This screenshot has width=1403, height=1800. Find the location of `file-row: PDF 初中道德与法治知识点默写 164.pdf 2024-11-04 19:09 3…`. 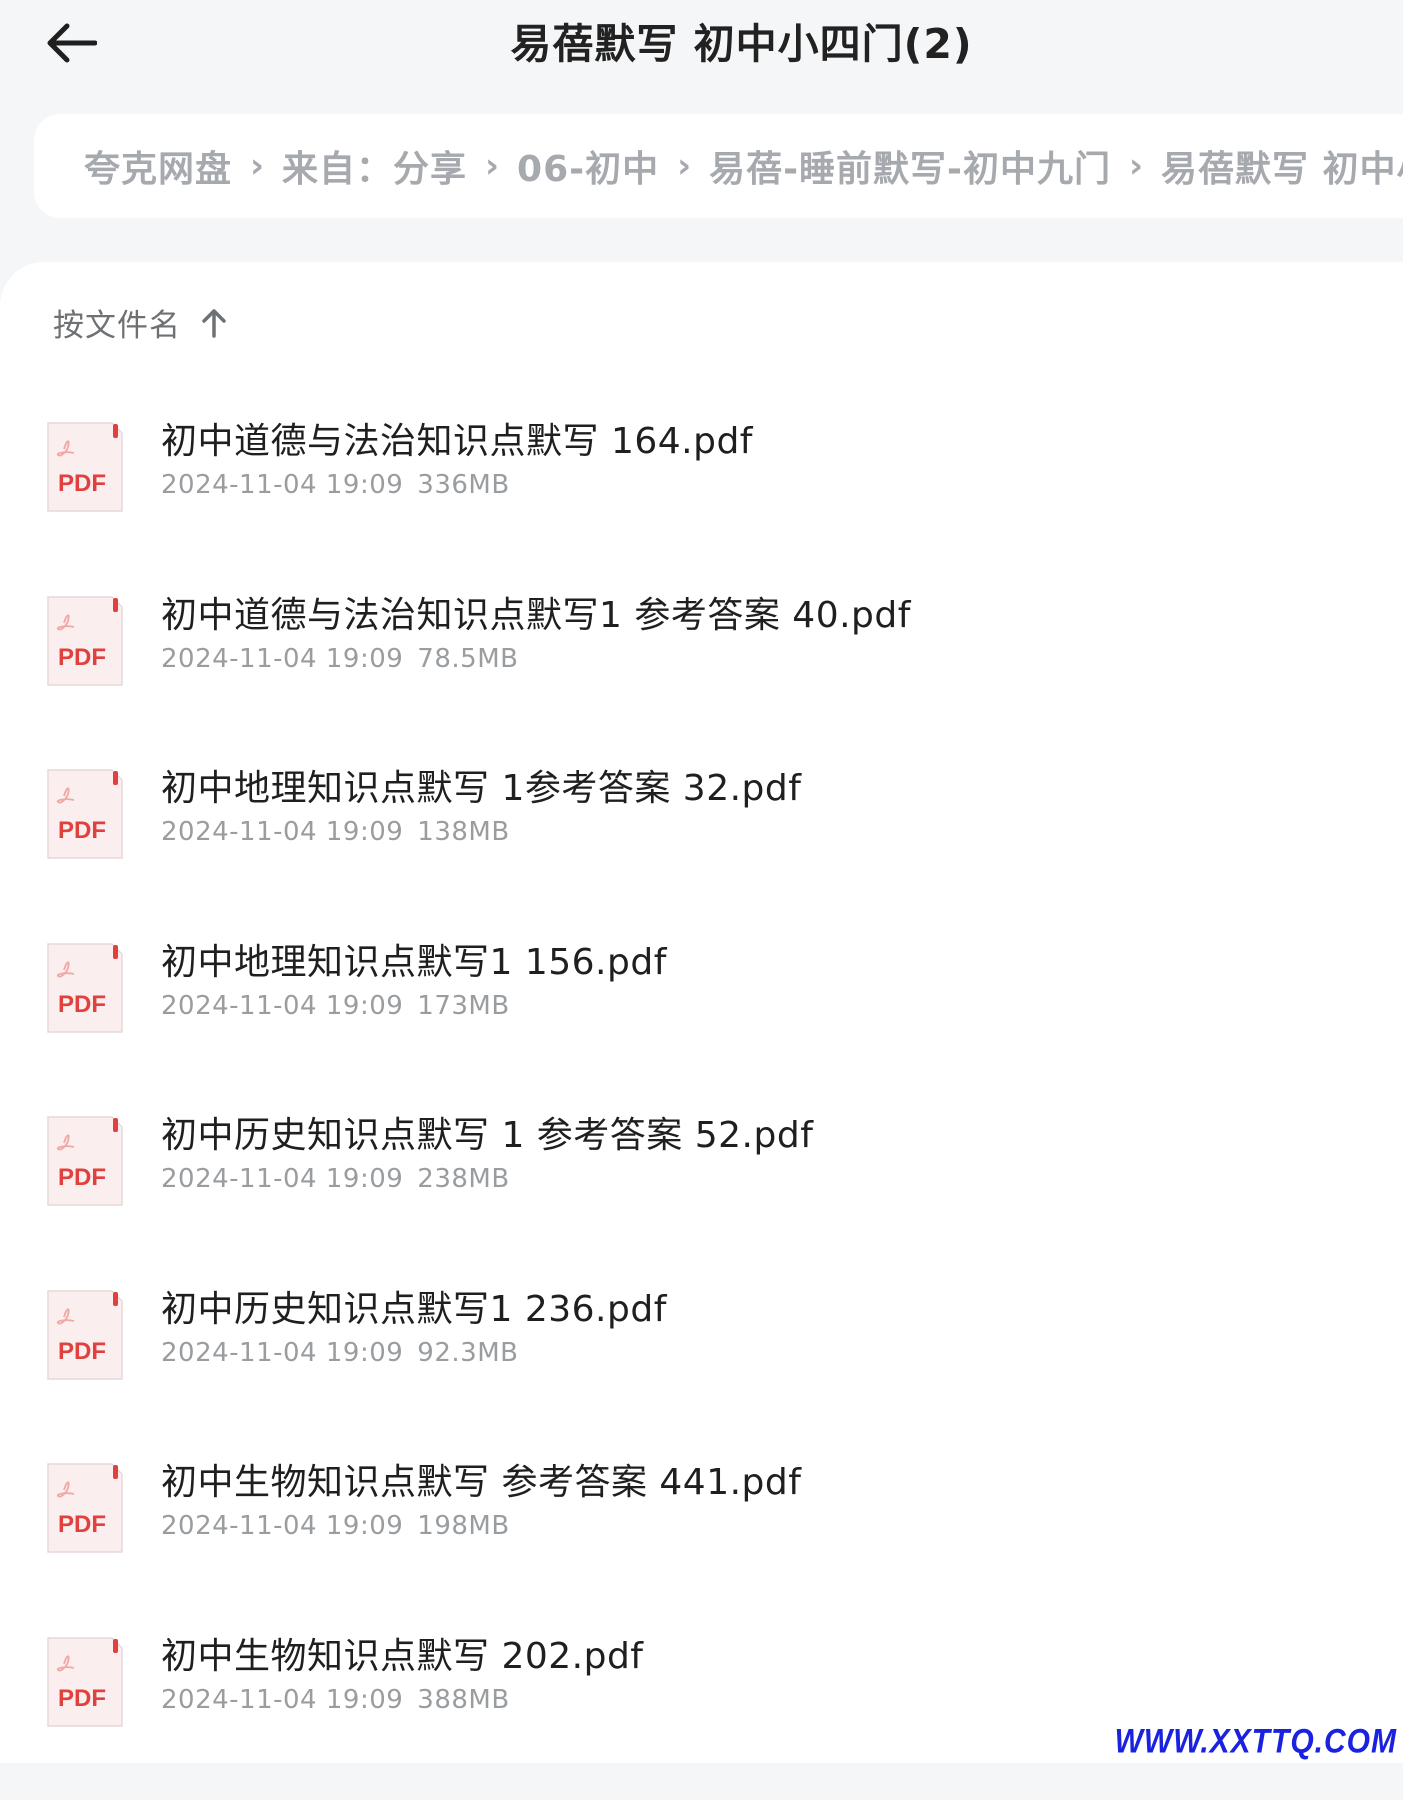

file-row: PDF 初中道德与法治知识点默写 164.pdf 2024-11-04 19:09 3… is located at coordinates (701, 499).